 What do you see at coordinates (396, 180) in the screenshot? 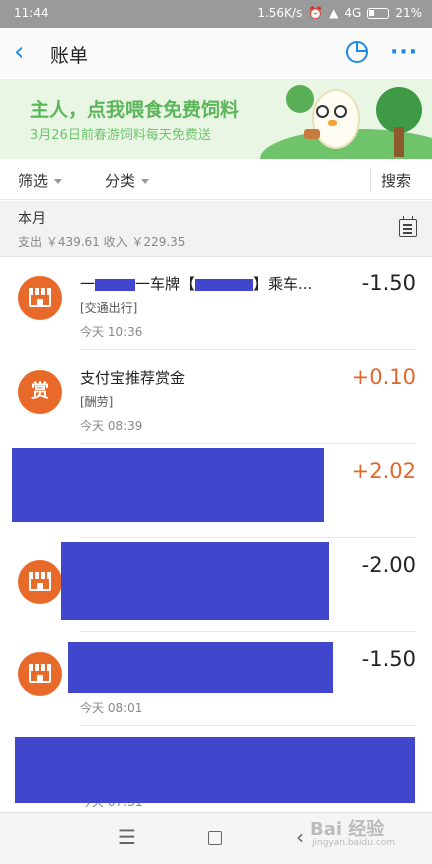
I see `search-button: 搜索` at bounding box center [396, 180].